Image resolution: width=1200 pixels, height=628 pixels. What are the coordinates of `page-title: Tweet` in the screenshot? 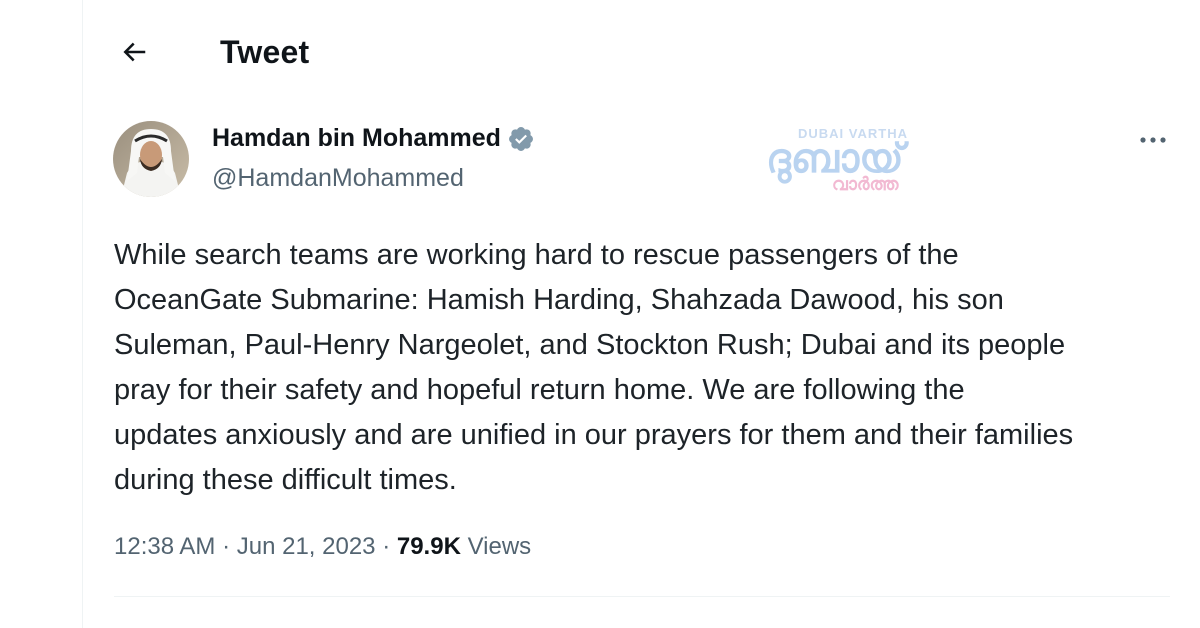 It's located at (265, 52).